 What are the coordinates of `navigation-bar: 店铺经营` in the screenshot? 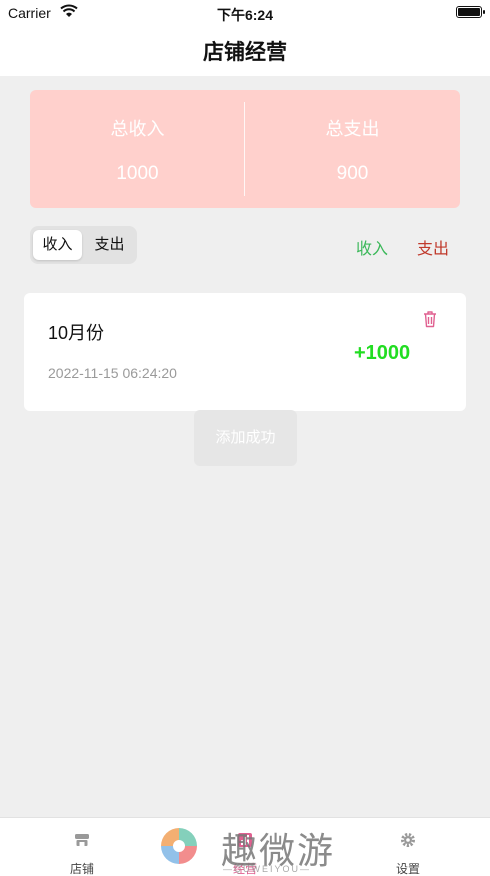 It's located at (245, 51).